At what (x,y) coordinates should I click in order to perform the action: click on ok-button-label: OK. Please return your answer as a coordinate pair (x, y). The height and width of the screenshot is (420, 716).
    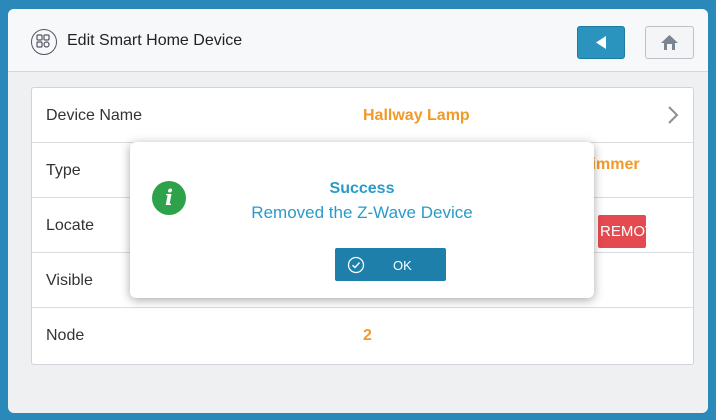
    Looking at the image, I should click on (402, 265).